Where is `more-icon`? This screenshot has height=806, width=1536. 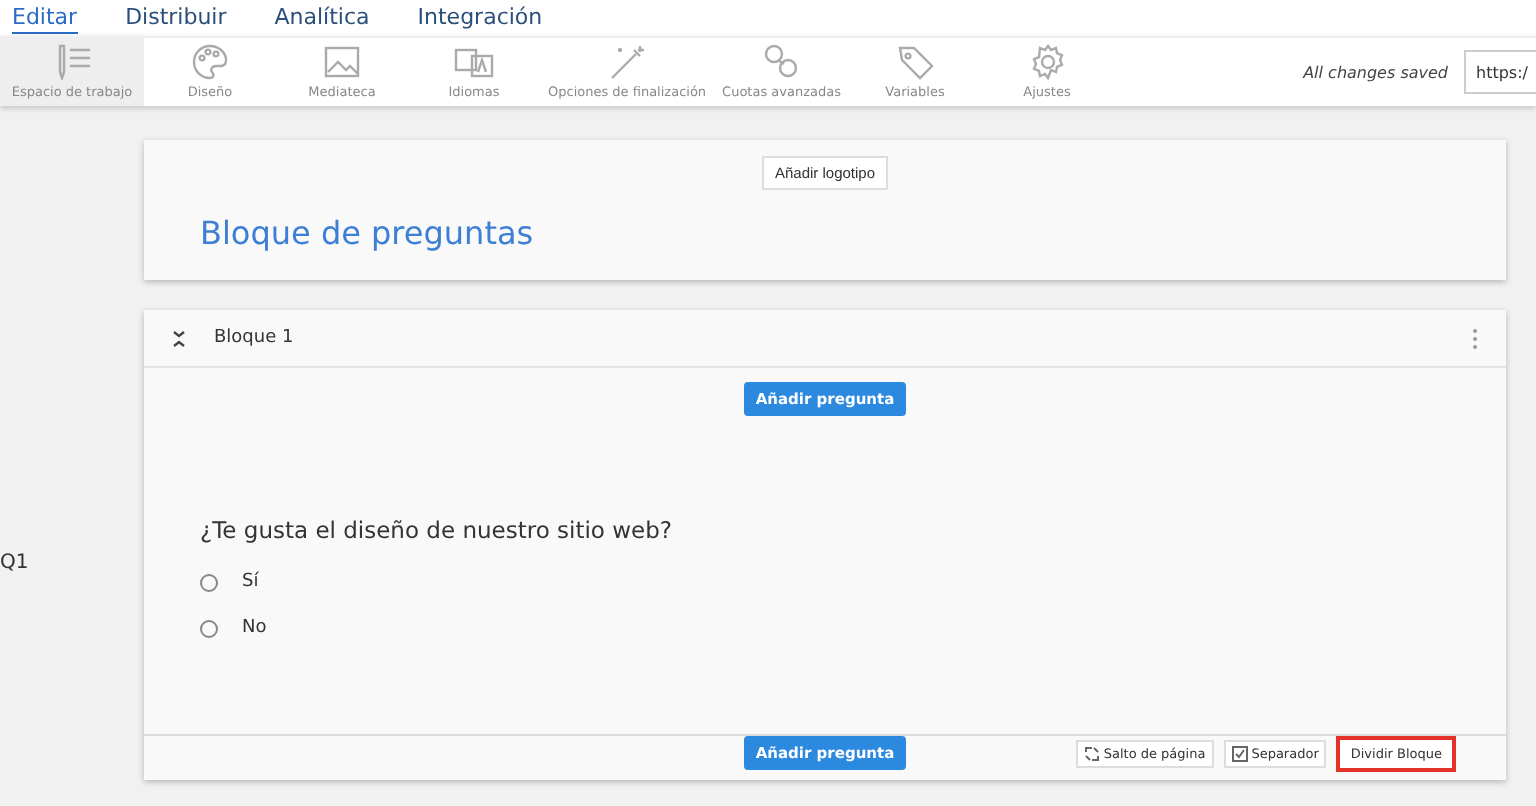
more-icon is located at coordinates (1475, 338).